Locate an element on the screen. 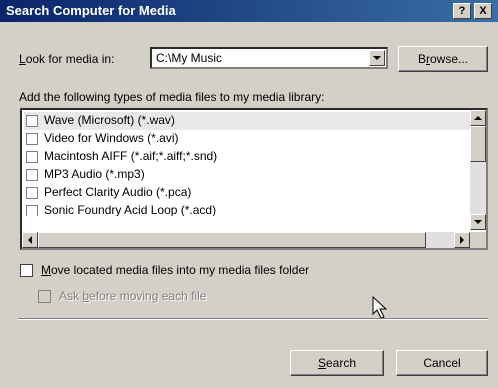 This screenshot has height=388, width=498. help-button: ? is located at coordinates (462, 11).